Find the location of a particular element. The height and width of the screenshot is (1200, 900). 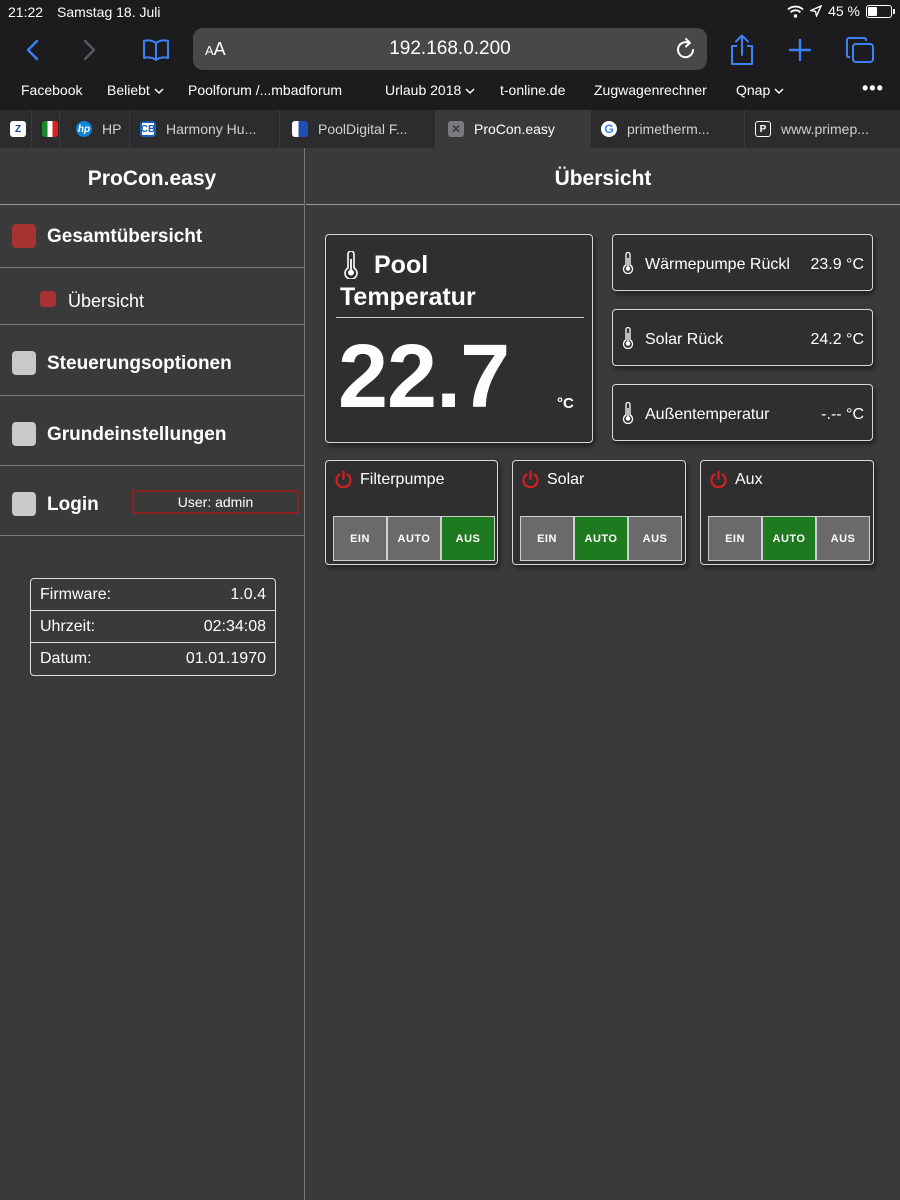

back-button is located at coordinates (32, 50).